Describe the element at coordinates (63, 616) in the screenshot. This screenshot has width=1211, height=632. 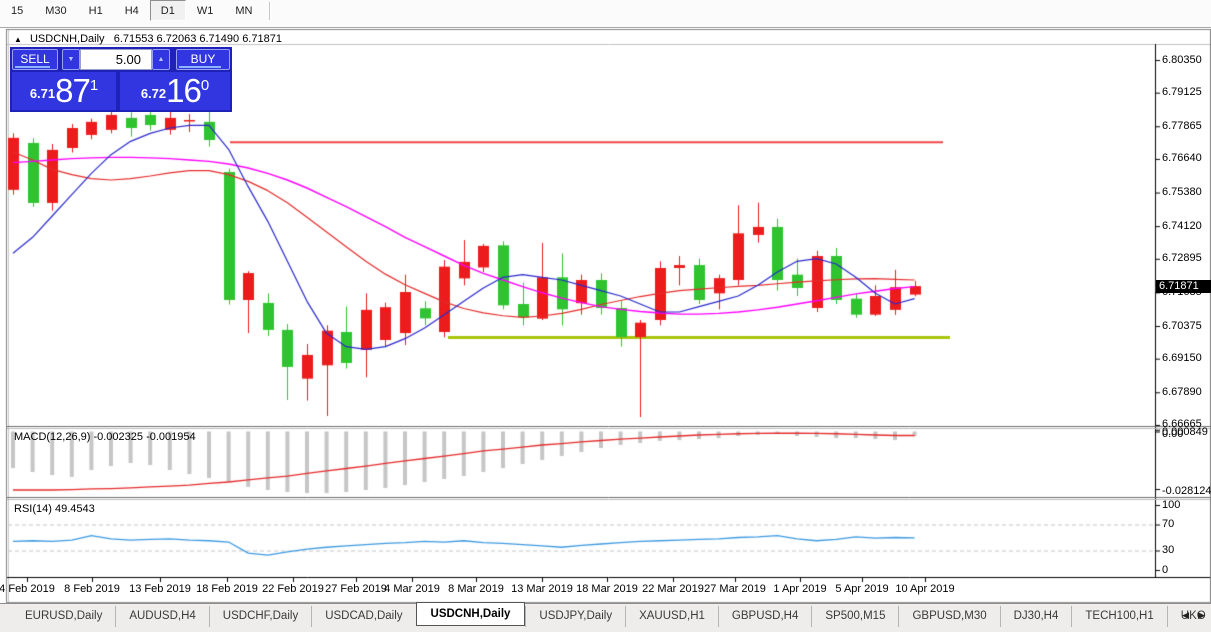
I see `chart-tab-EURUSD-Daily: EURUSD,Daily` at that location.